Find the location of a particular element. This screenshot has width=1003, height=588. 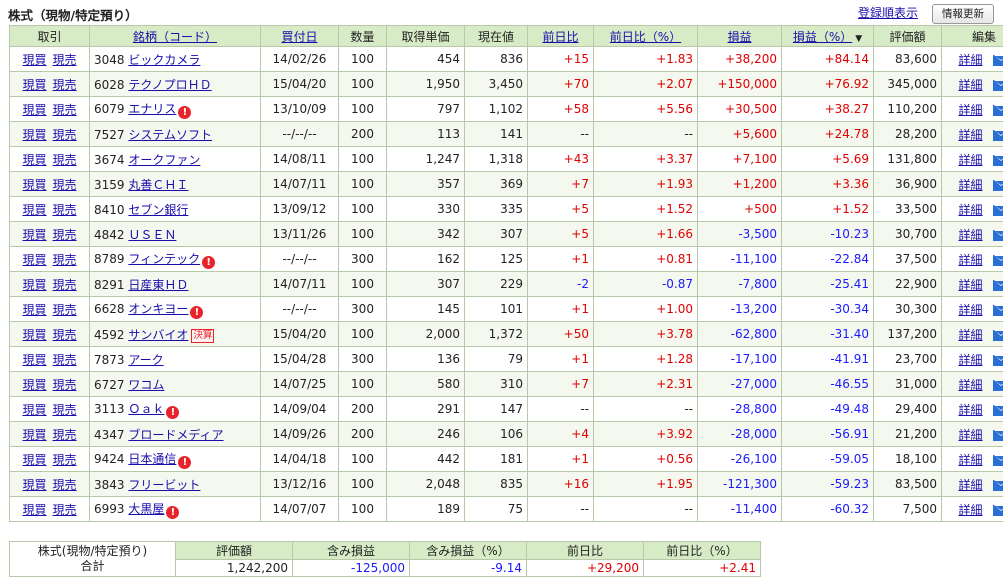

stock-name-link: エナリス is located at coordinates (152, 109).